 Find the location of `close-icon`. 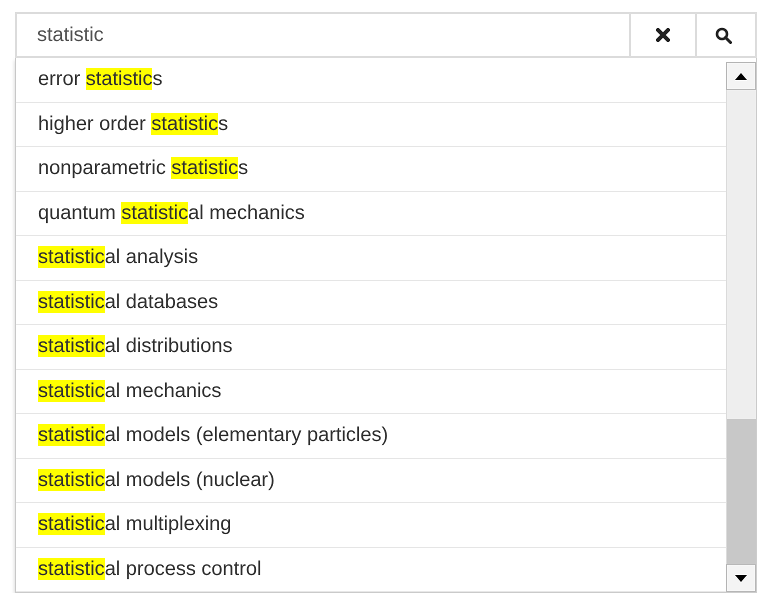

close-icon is located at coordinates (663, 35).